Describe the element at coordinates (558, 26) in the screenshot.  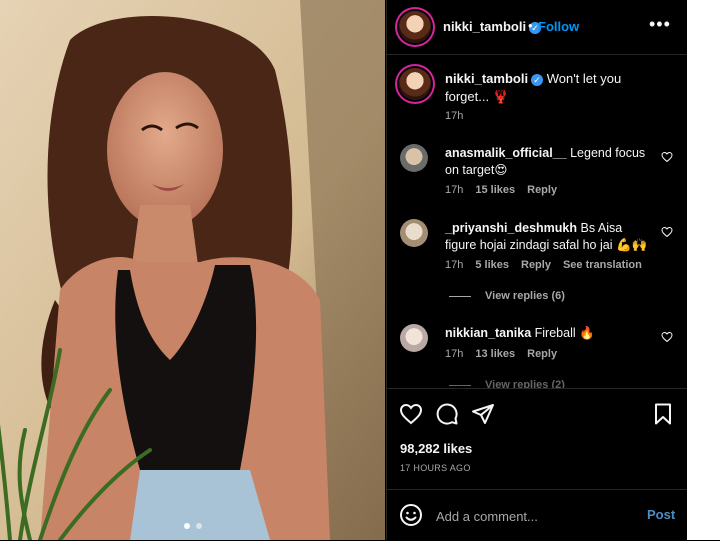
I see `follow-button: Follow` at that location.